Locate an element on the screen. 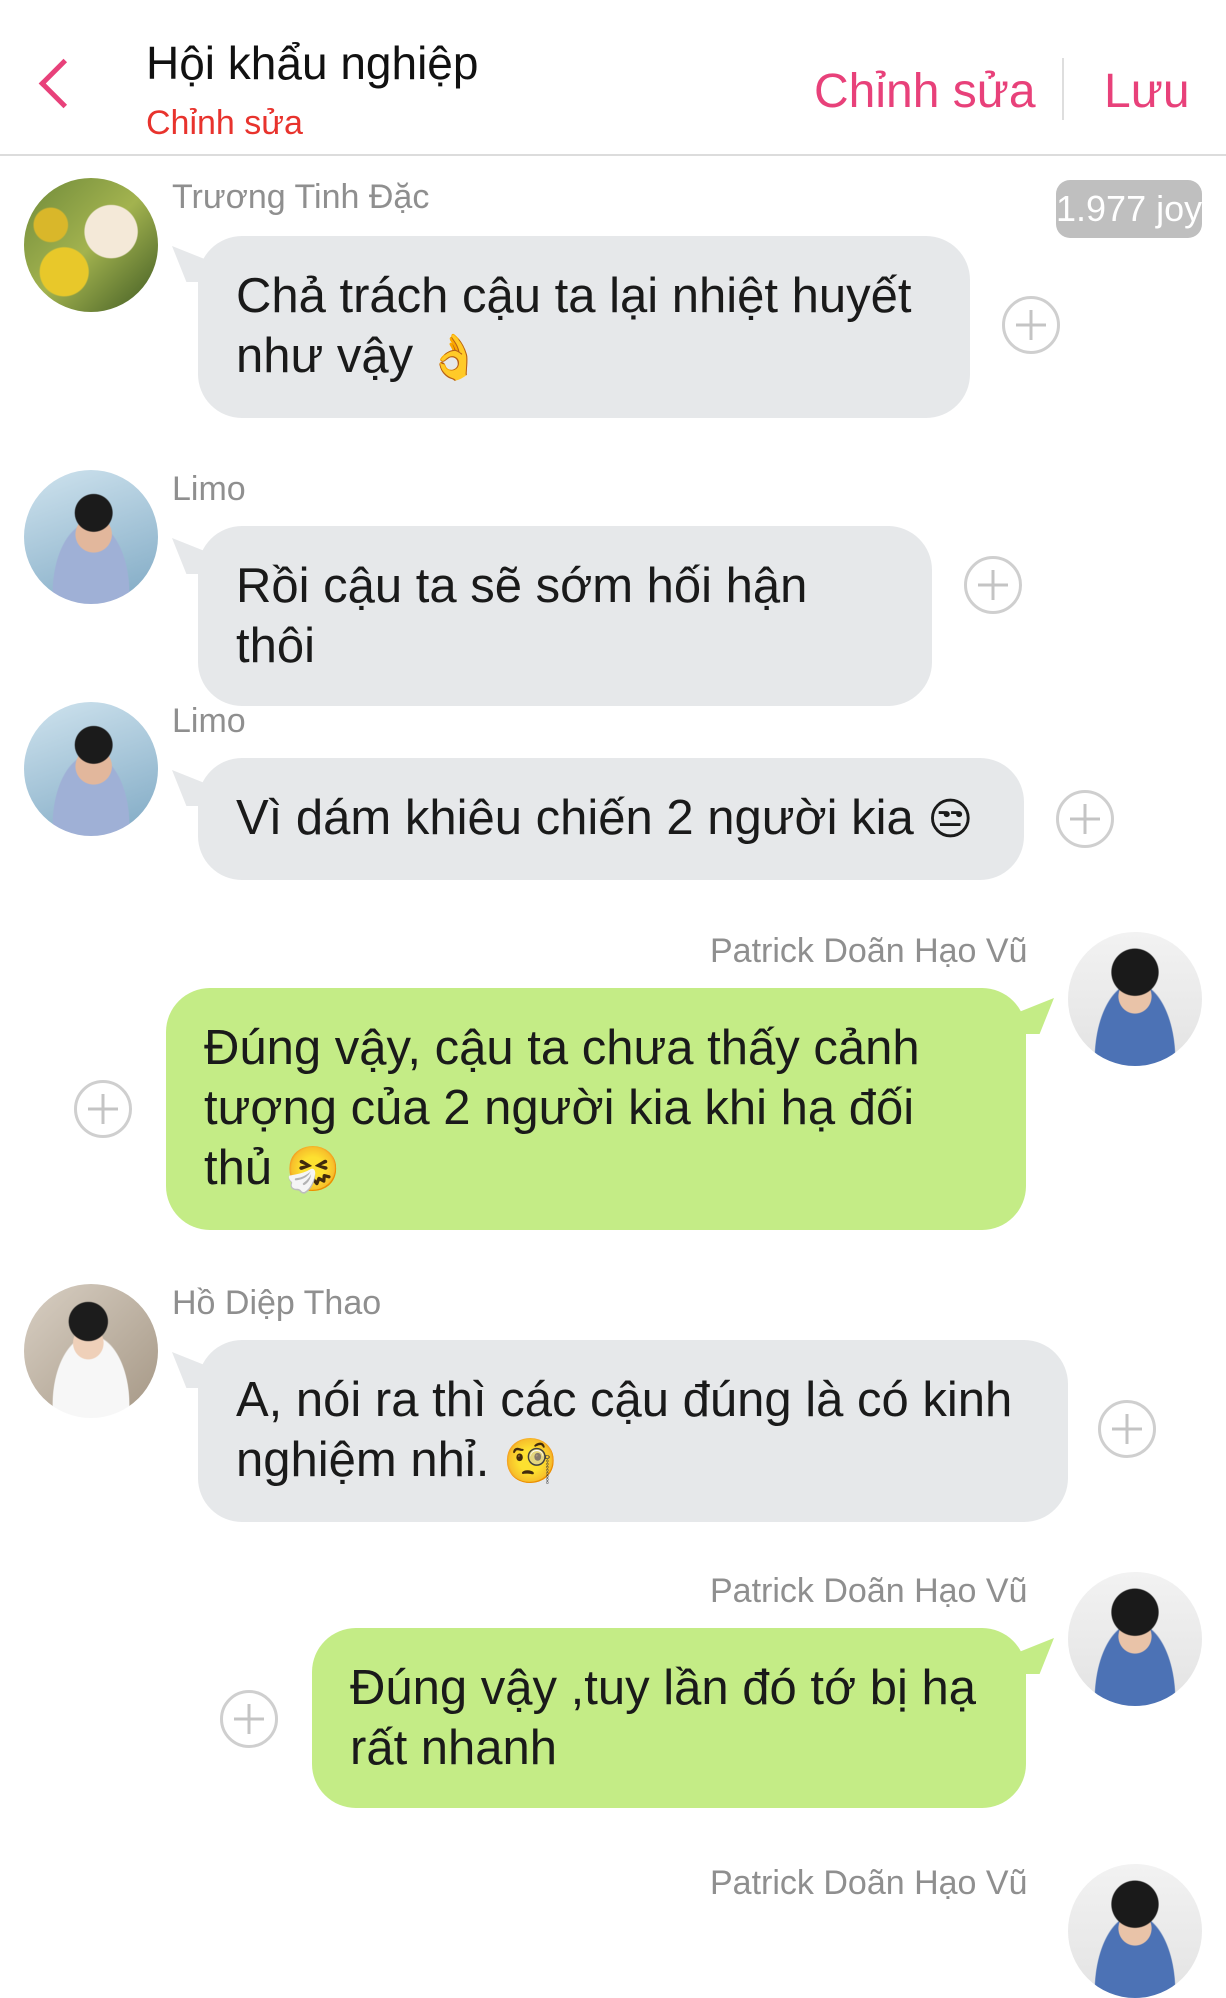 This screenshot has width=1226, height=1998. header-divider is located at coordinates (1063, 89).